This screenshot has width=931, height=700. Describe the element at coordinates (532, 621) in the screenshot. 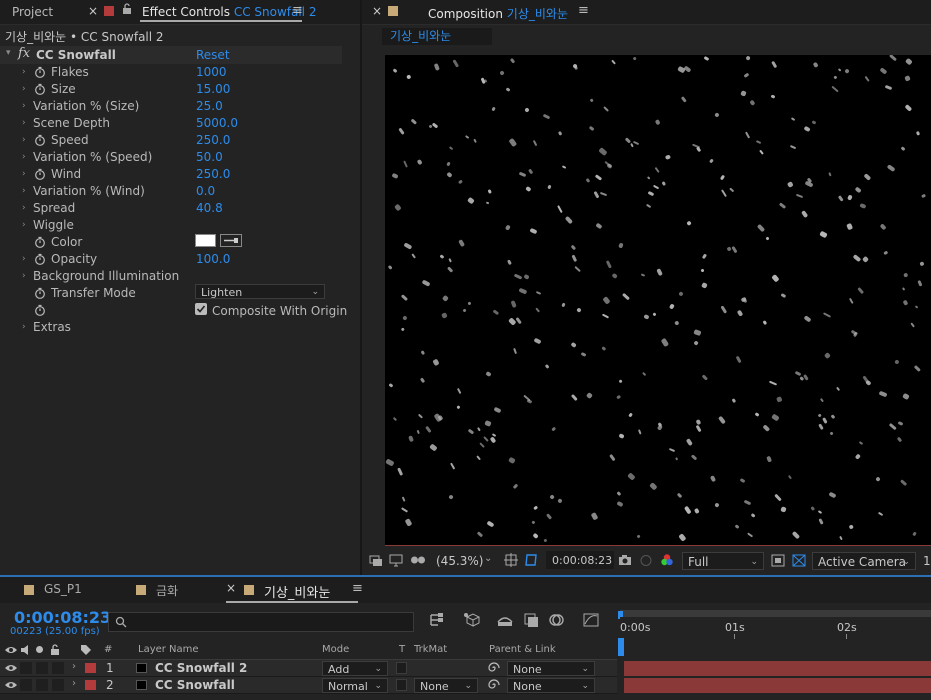

I see `frame-blending-icon` at that location.